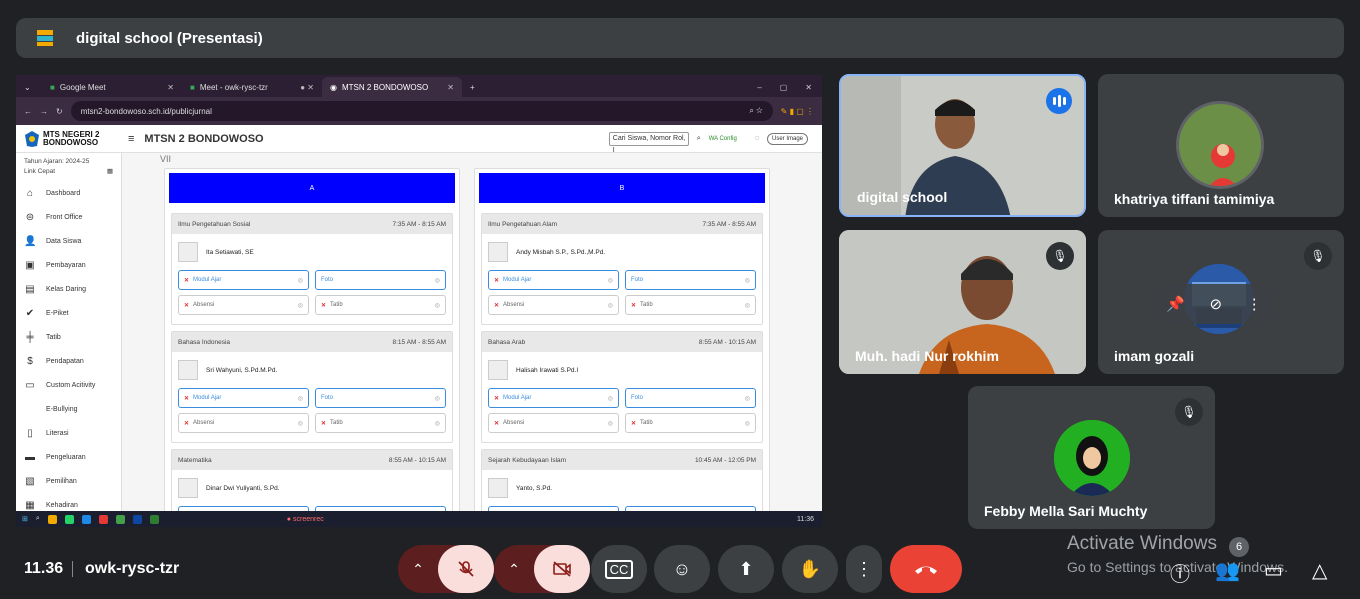 The width and height of the screenshot is (1360, 599). What do you see at coordinates (120, 519) in the screenshot?
I see `chrome-icon` at bounding box center [120, 519].